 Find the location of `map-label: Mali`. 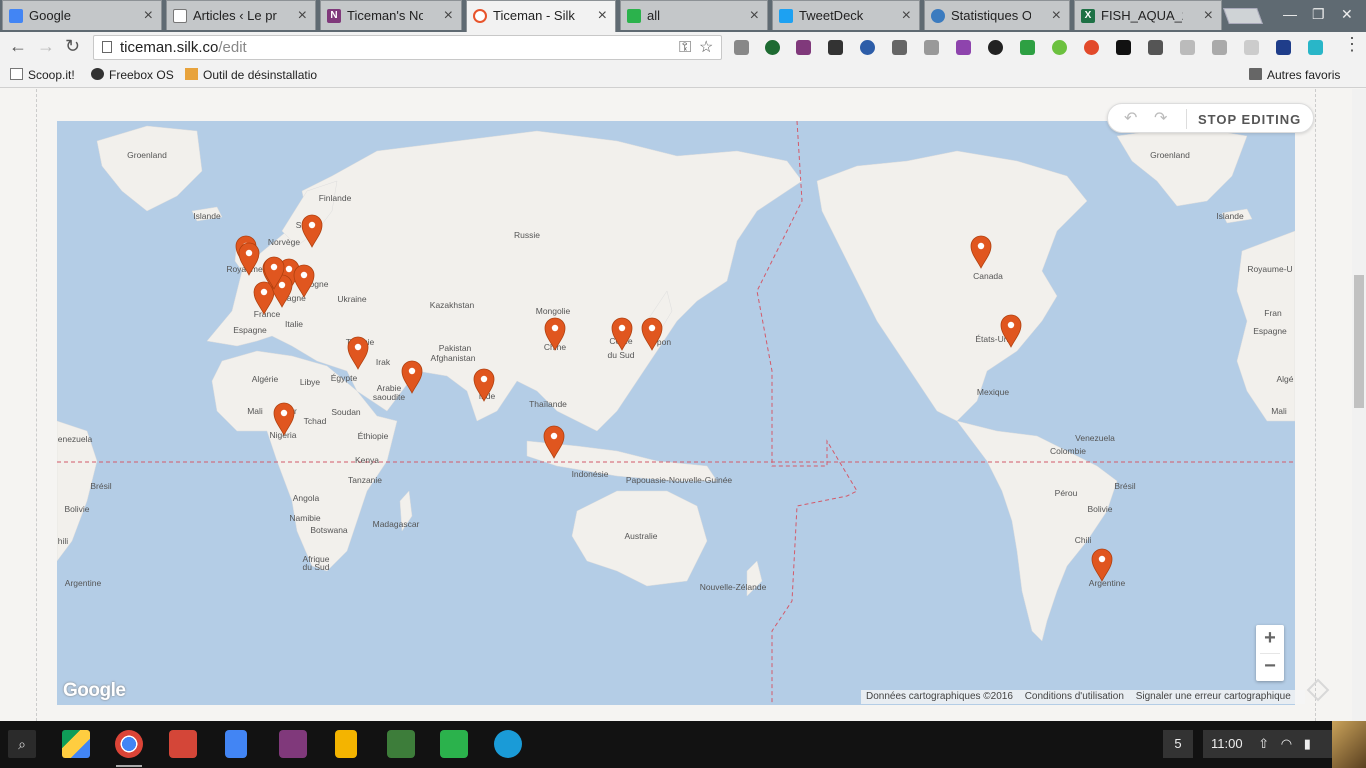

map-label: Mali is located at coordinates (255, 411).